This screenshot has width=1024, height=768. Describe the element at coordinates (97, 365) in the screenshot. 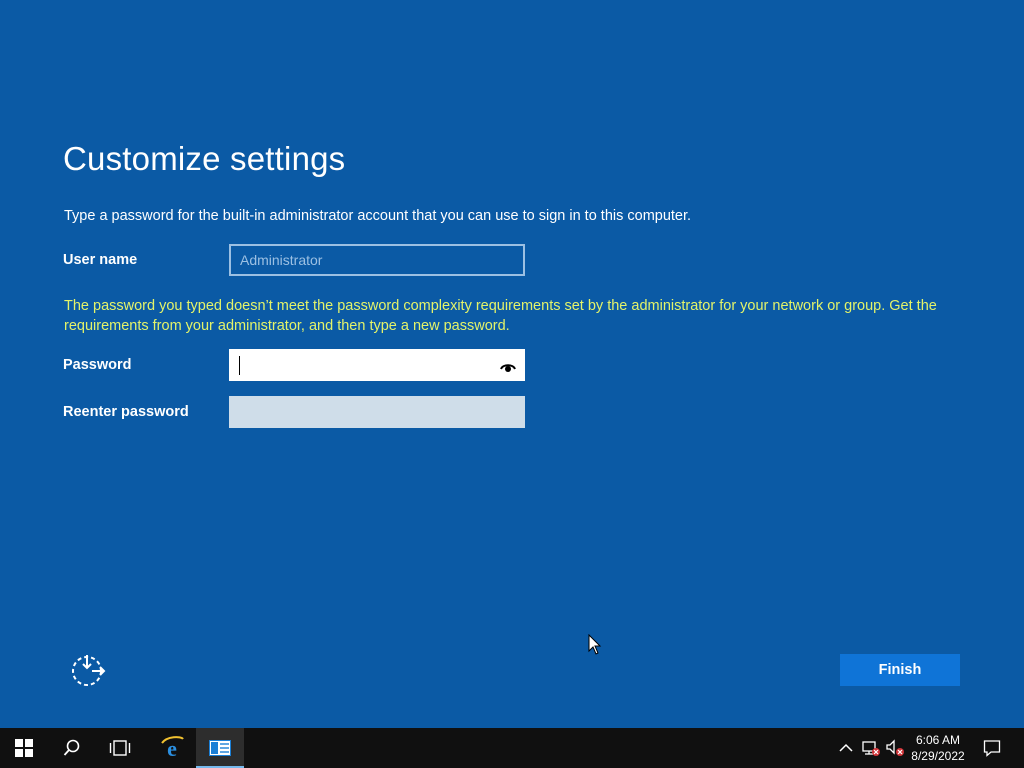

I see `password-label: Password` at that location.